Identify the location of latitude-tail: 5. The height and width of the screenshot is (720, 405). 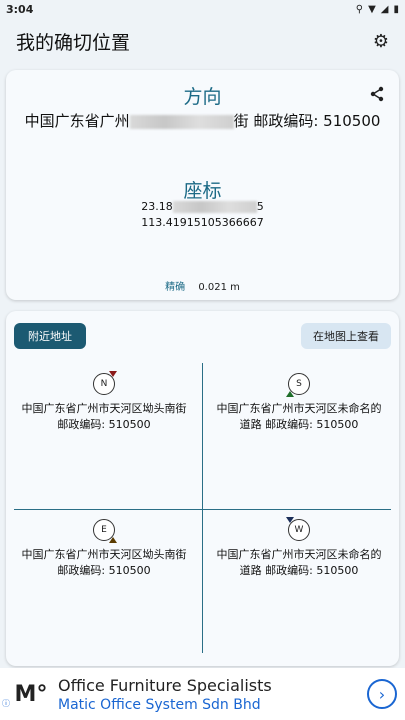
(260, 206).